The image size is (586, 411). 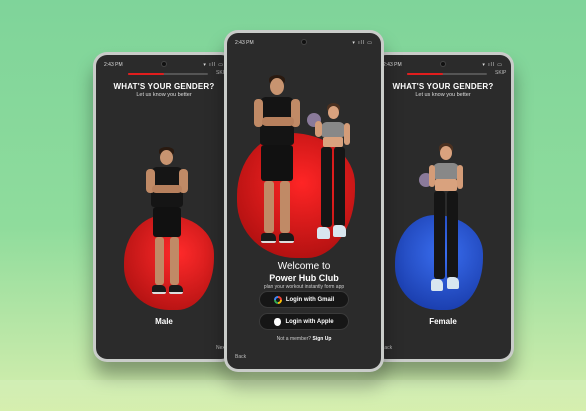 What do you see at coordinates (321, 339) in the screenshot?
I see `signup-link: Sign Up` at bounding box center [321, 339].